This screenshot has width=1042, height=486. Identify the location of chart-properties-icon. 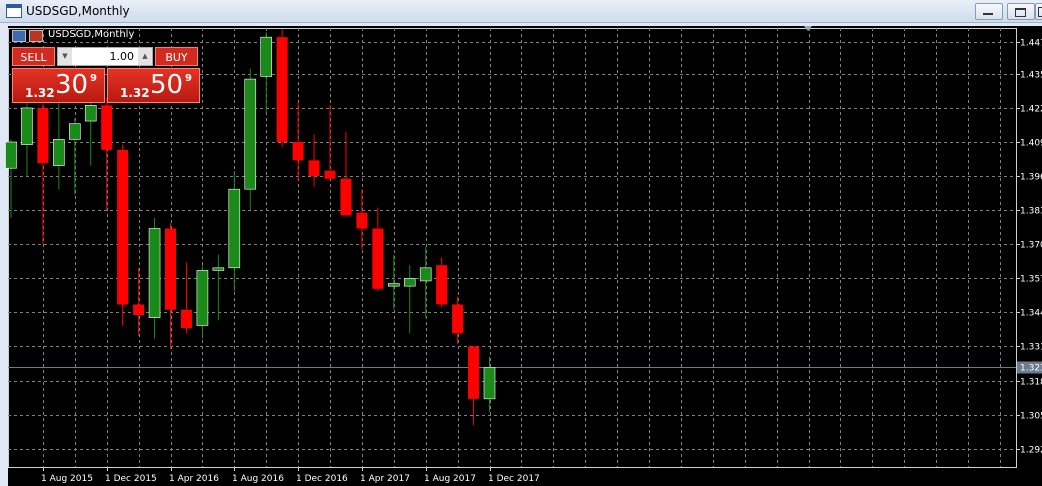
(19, 36).